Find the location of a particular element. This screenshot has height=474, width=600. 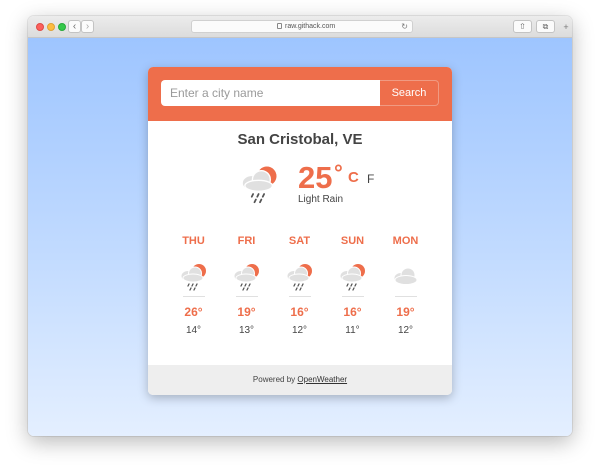

url-text: raw.githack.com is located at coordinates (310, 26).